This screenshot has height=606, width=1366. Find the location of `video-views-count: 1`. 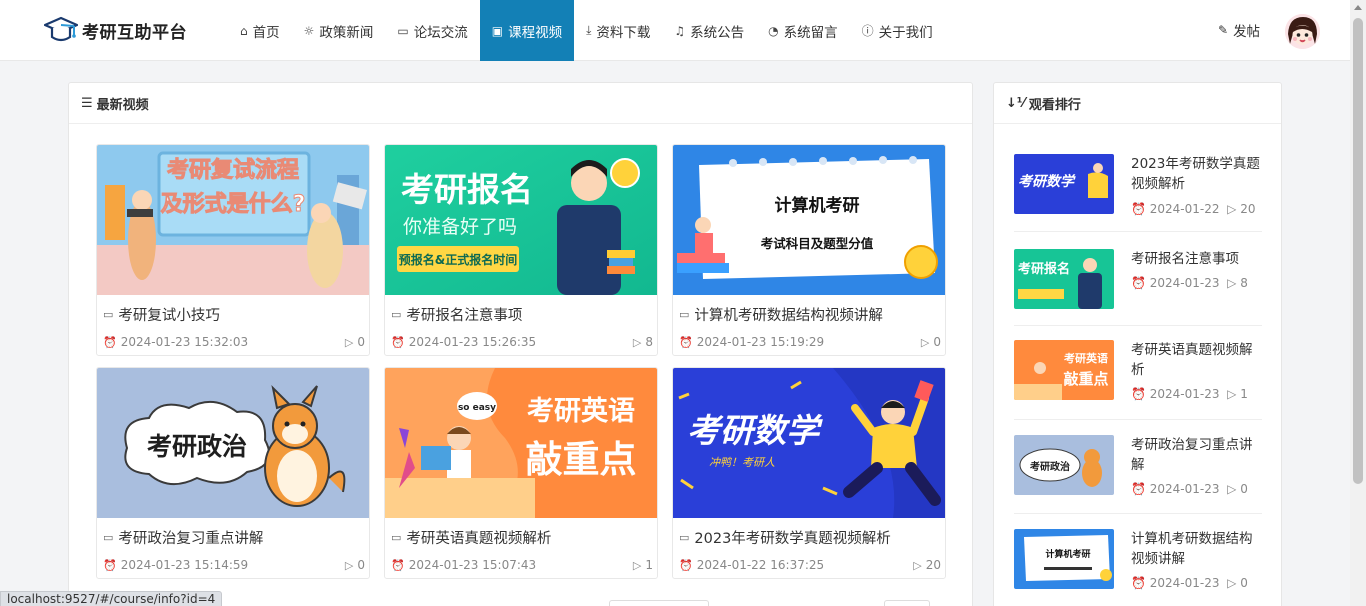

video-views-count: 1 is located at coordinates (649, 565).